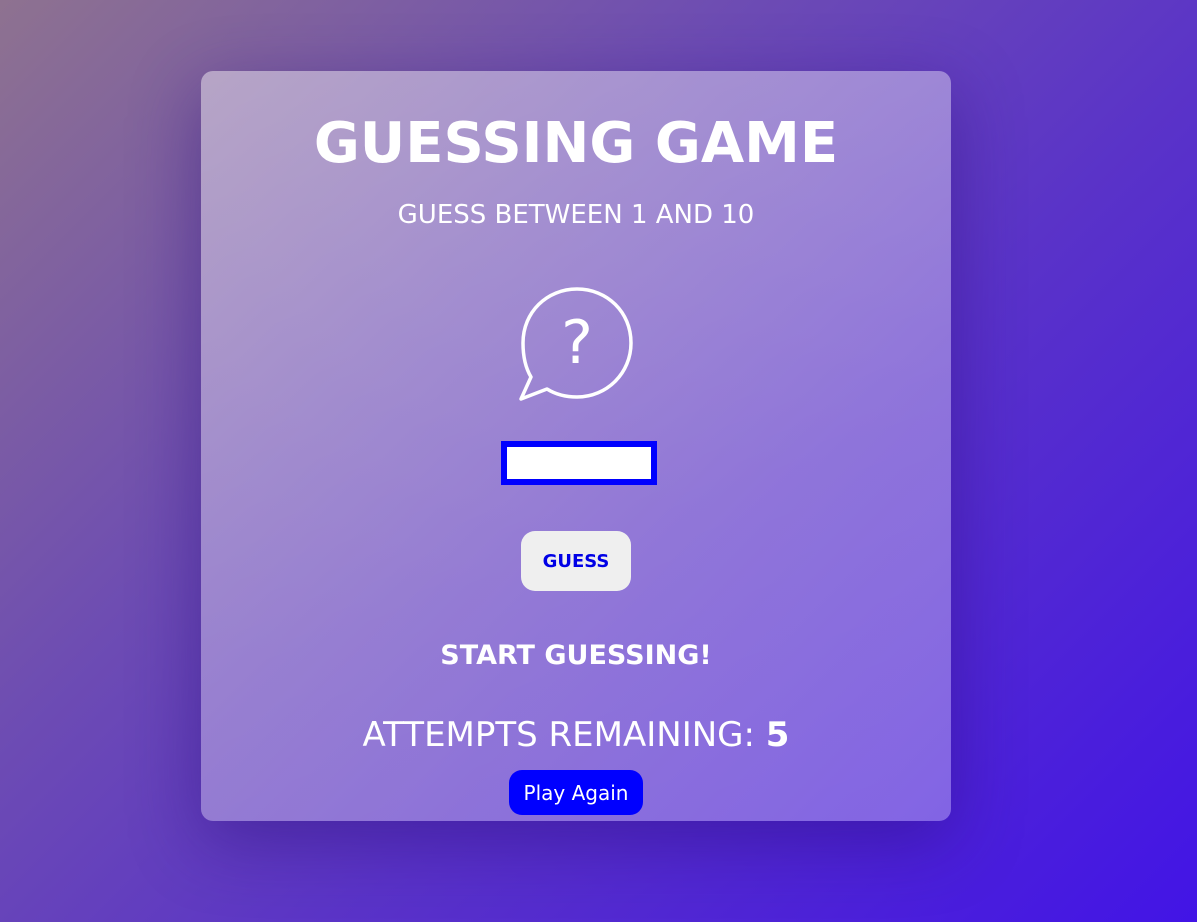  I want to click on attempts-count: 5, so click(777, 735).